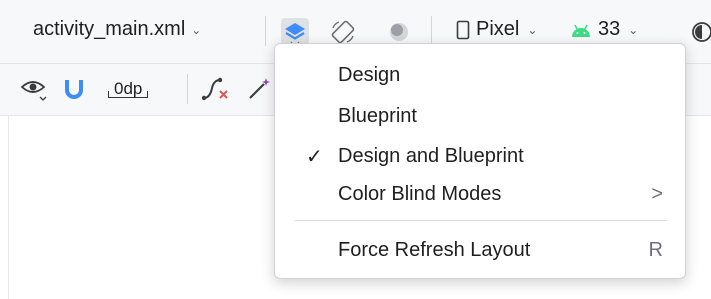 The width and height of the screenshot is (711, 299). What do you see at coordinates (481, 220) in the screenshot?
I see `menu-separator` at bounding box center [481, 220].